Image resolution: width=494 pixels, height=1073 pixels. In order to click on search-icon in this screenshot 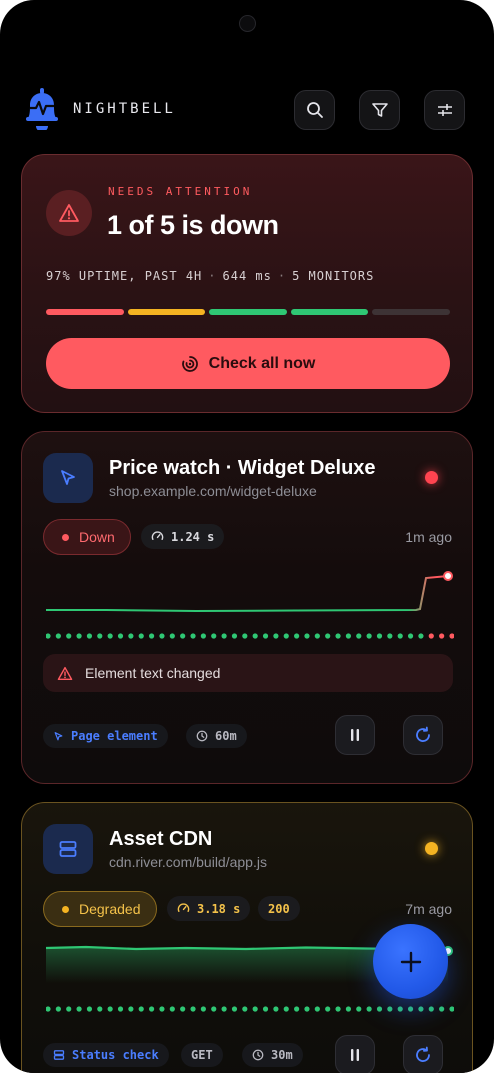, I will do `click(314, 110)`.